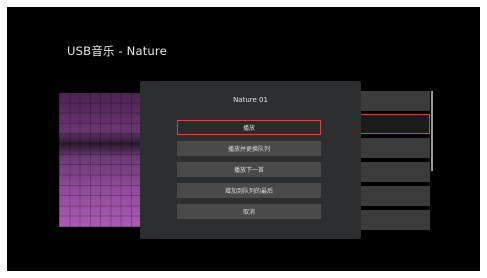  What do you see at coordinates (117, 51) in the screenshot?
I see `page-title: USB音乐 - Nature` at bounding box center [117, 51].